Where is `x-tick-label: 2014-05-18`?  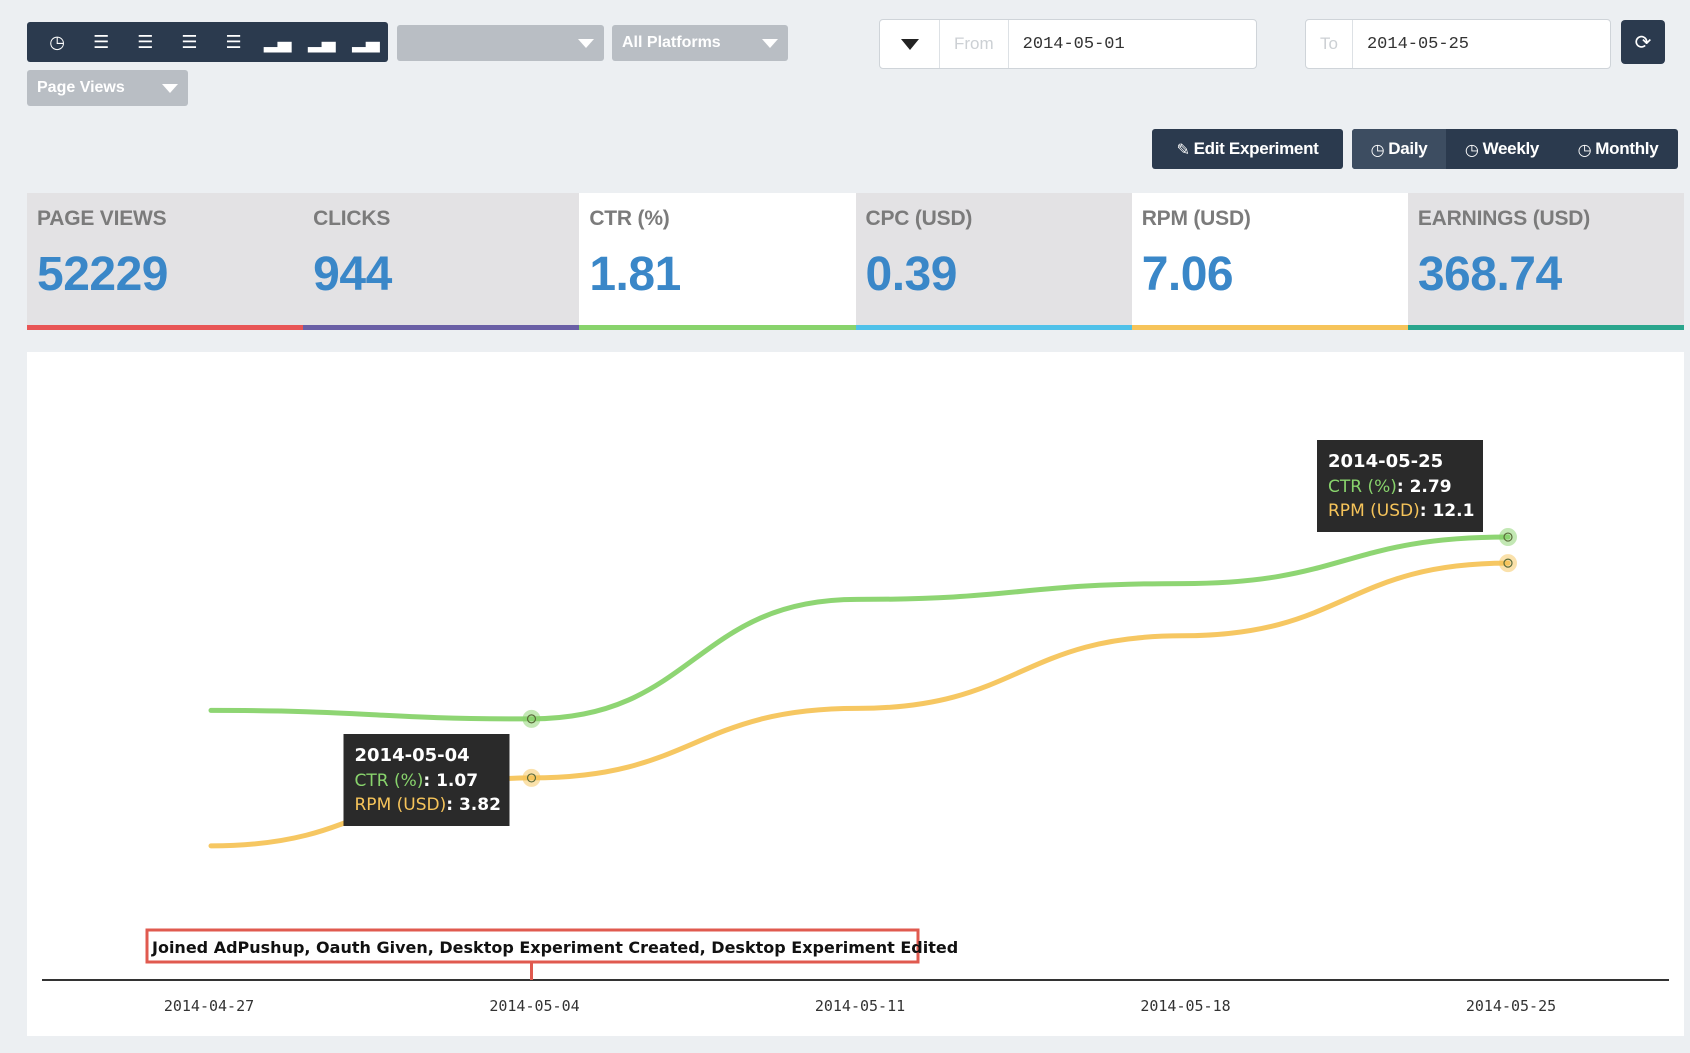 x-tick-label: 2014-05-18 is located at coordinates (1185, 1006).